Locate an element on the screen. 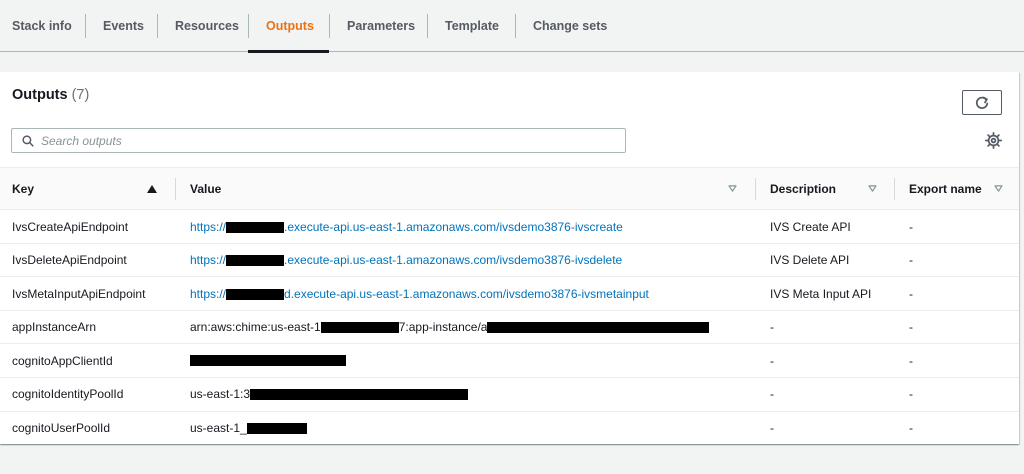  value-cell: arn:aws:chime:us-east-1 7:app-instance/a is located at coordinates (450, 327).